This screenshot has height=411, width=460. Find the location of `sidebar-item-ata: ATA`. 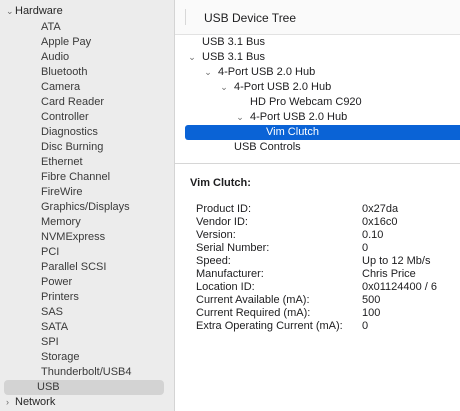

sidebar-item-ata: ATA is located at coordinates (84, 27).